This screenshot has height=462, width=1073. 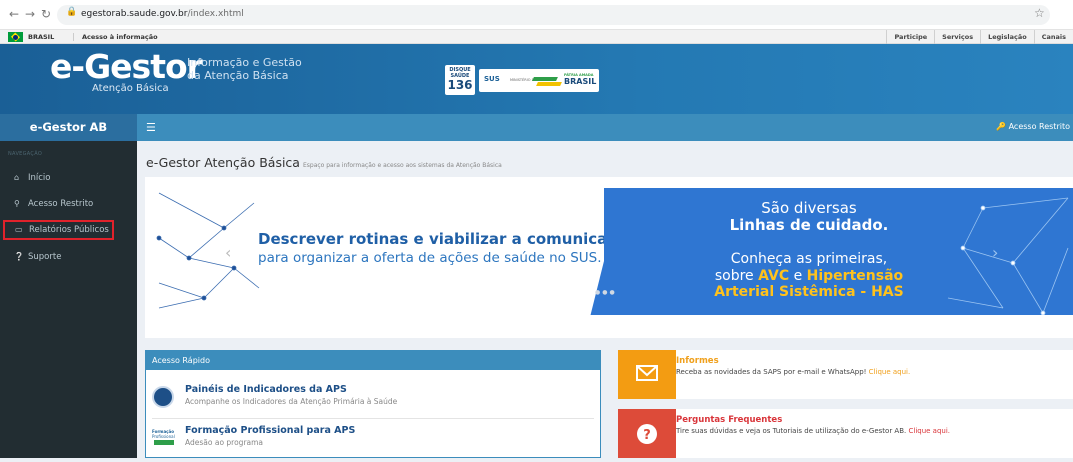 I want to click on question-icon: ❔, so click(x=19, y=256).